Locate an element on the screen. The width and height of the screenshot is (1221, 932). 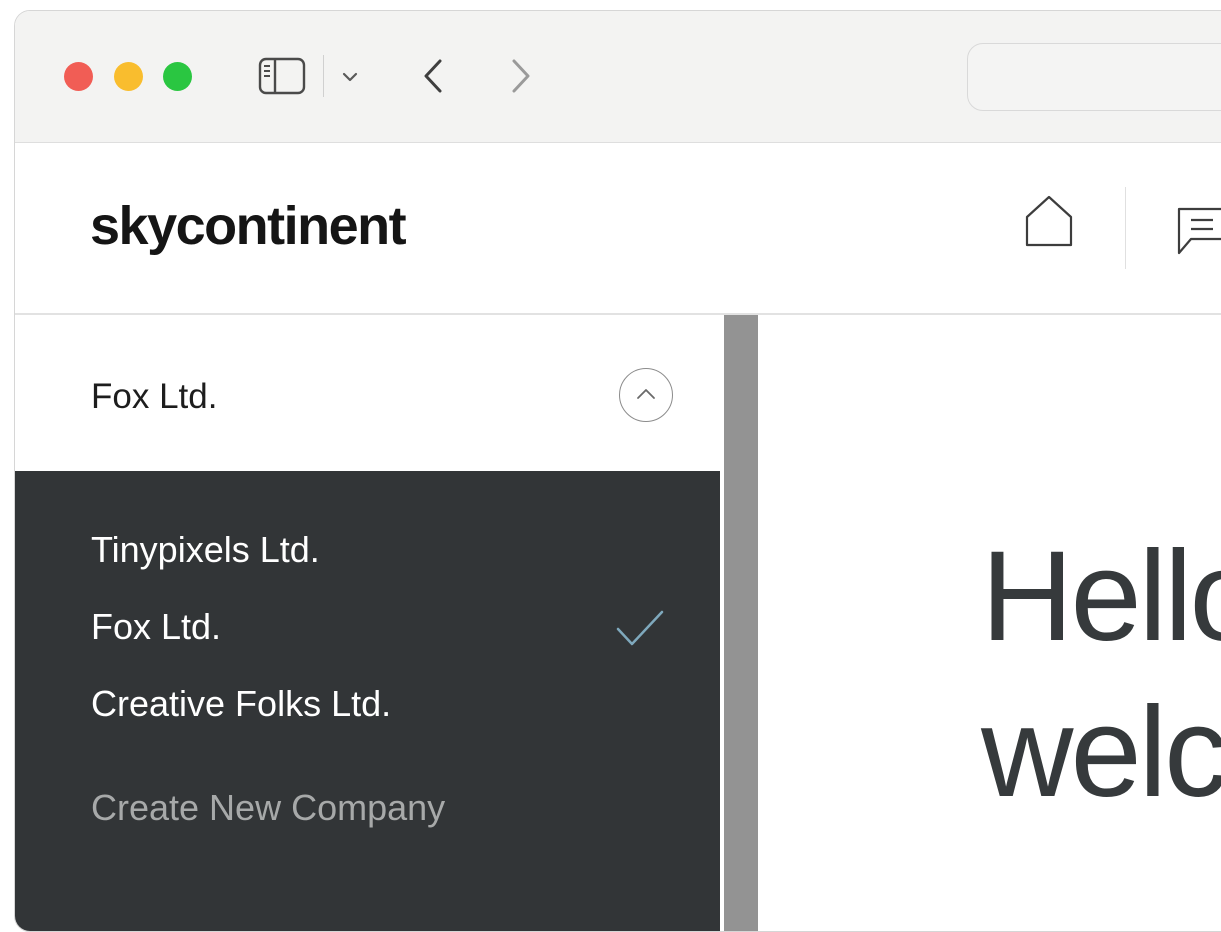
company-item-creative-folks: Creative Folks Ltd. is located at coordinates (241, 704).